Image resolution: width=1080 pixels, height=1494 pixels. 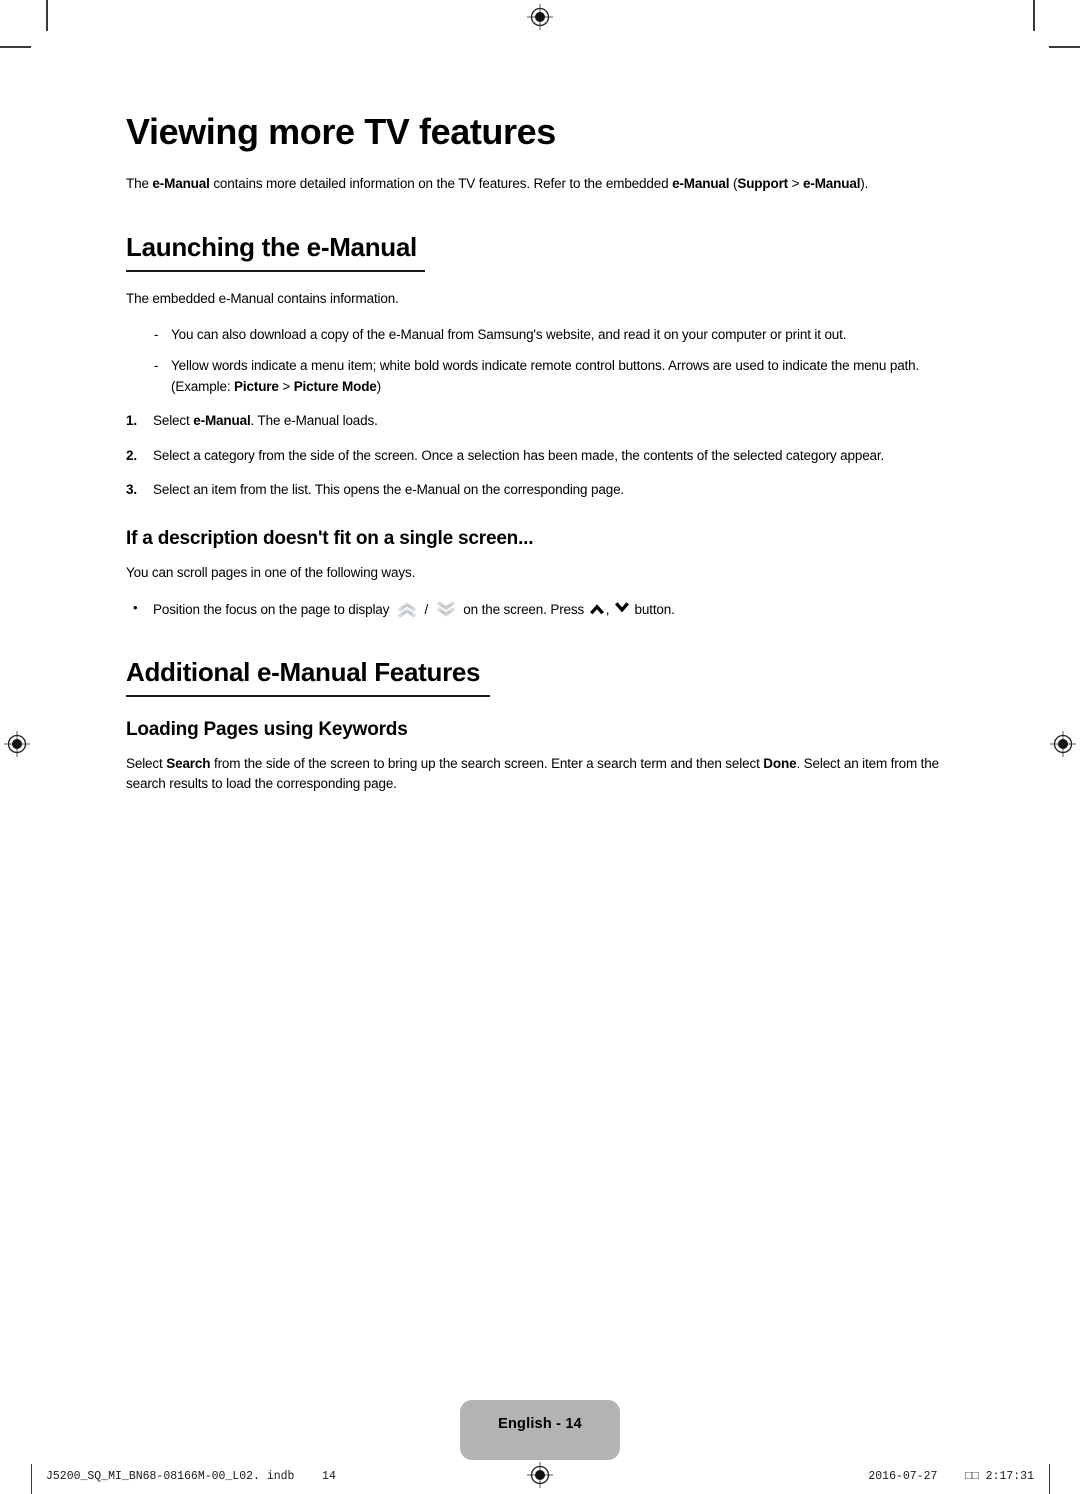 What do you see at coordinates (173, 421) in the screenshot?
I see `step-text-pre: Select` at bounding box center [173, 421].